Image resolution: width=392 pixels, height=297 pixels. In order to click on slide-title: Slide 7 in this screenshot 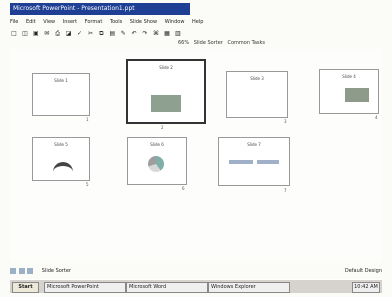, I will do `click(254, 144)`.